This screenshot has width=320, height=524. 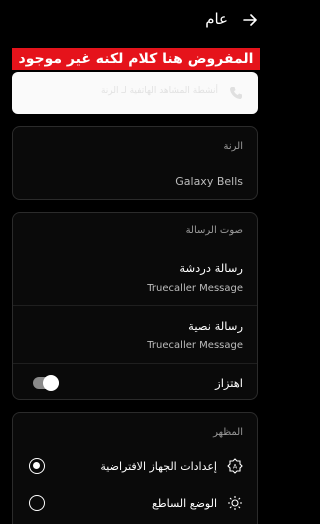 I want to click on ringtone-card: الرنة Galaxy Bells, so click(x=135, y=163).